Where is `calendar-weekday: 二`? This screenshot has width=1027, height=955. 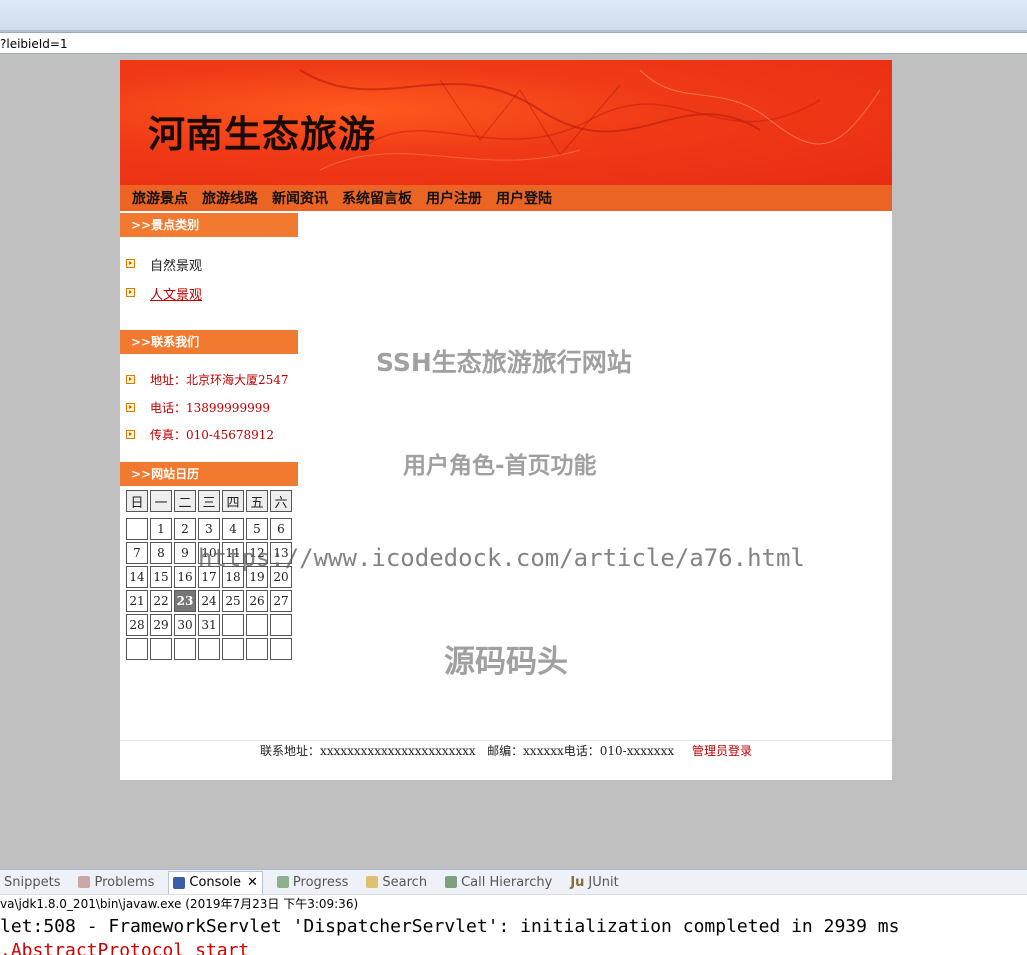 calendar-weekday: 二 is located at coordinates (185, 501).